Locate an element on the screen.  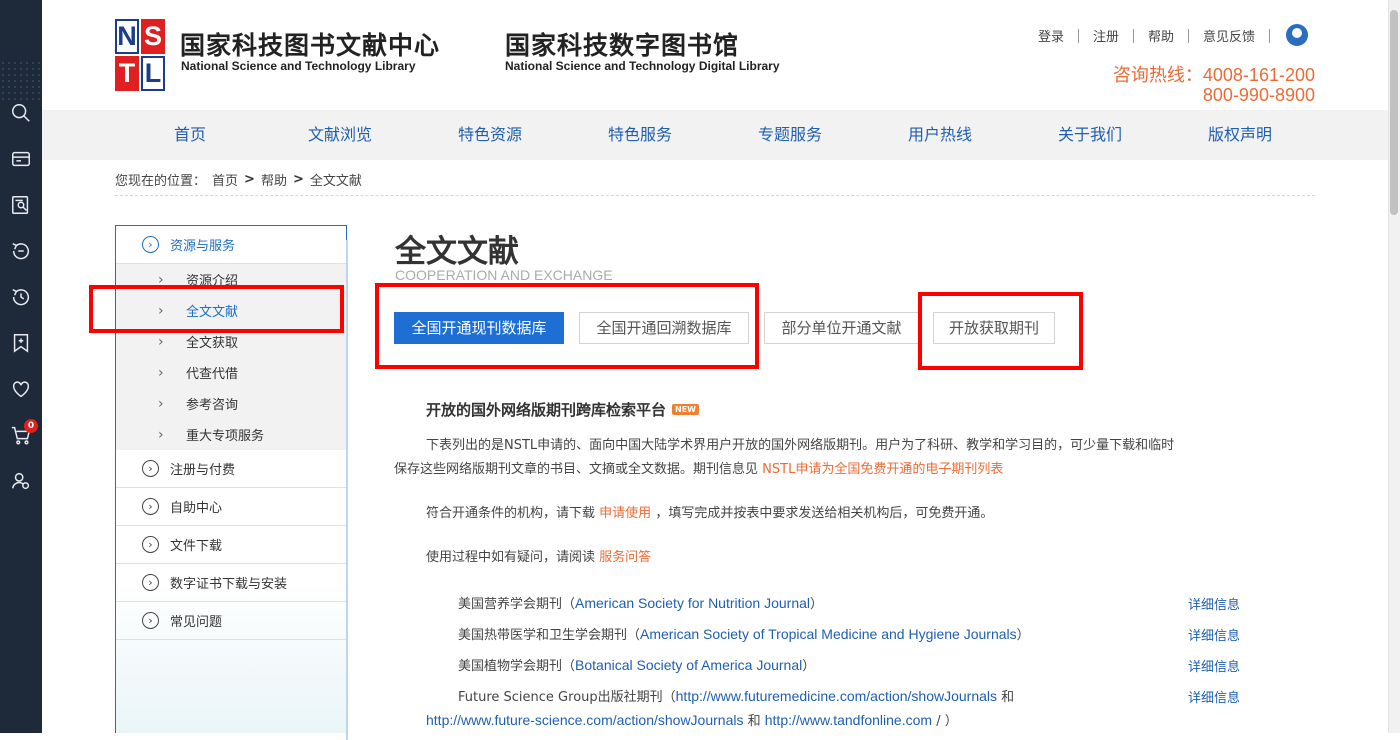
journal-close: ） is located at coordinates (1023, 635).